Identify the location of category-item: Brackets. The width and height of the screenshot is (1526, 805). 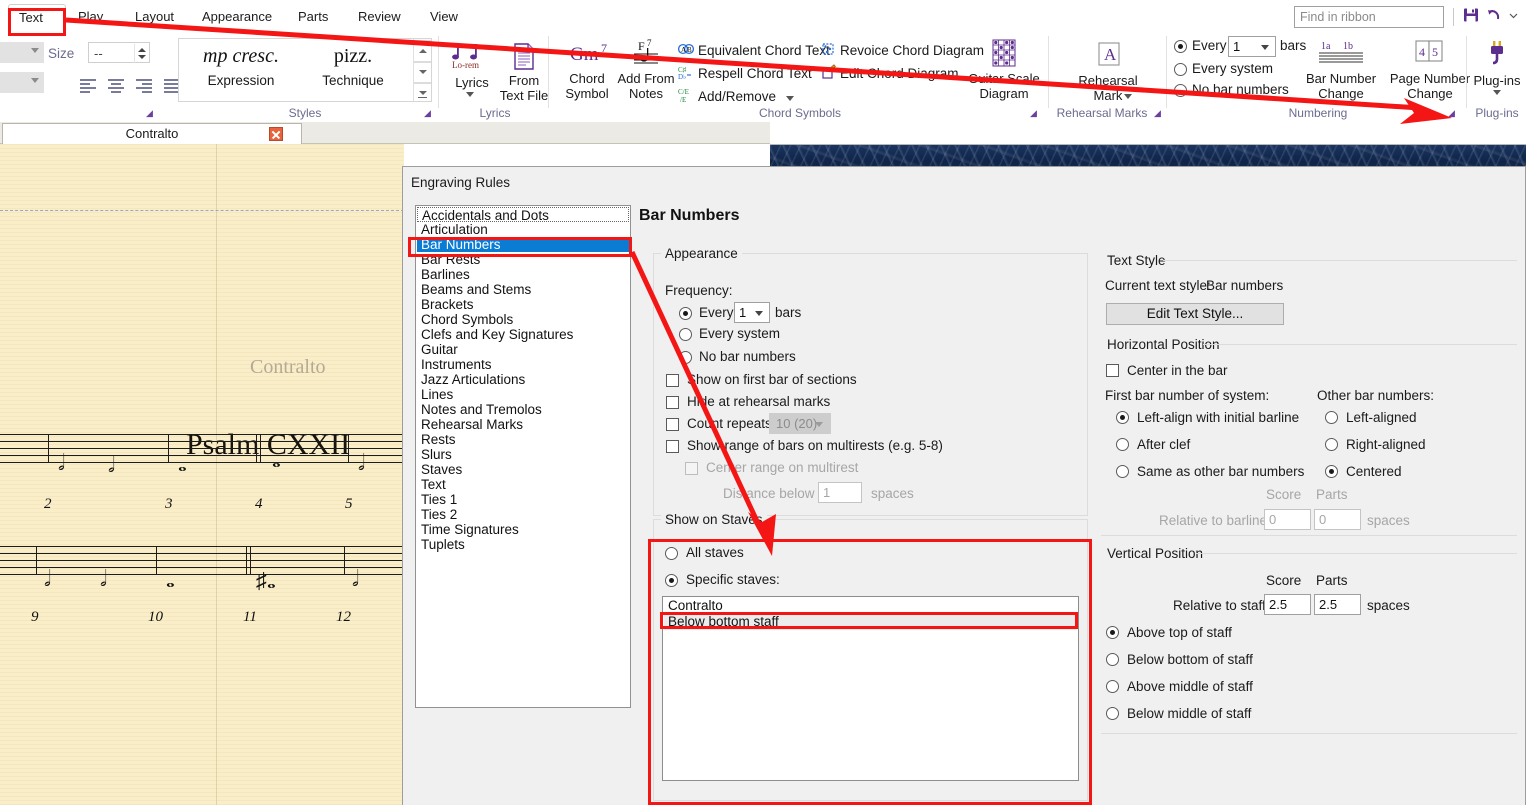
(523, 304).